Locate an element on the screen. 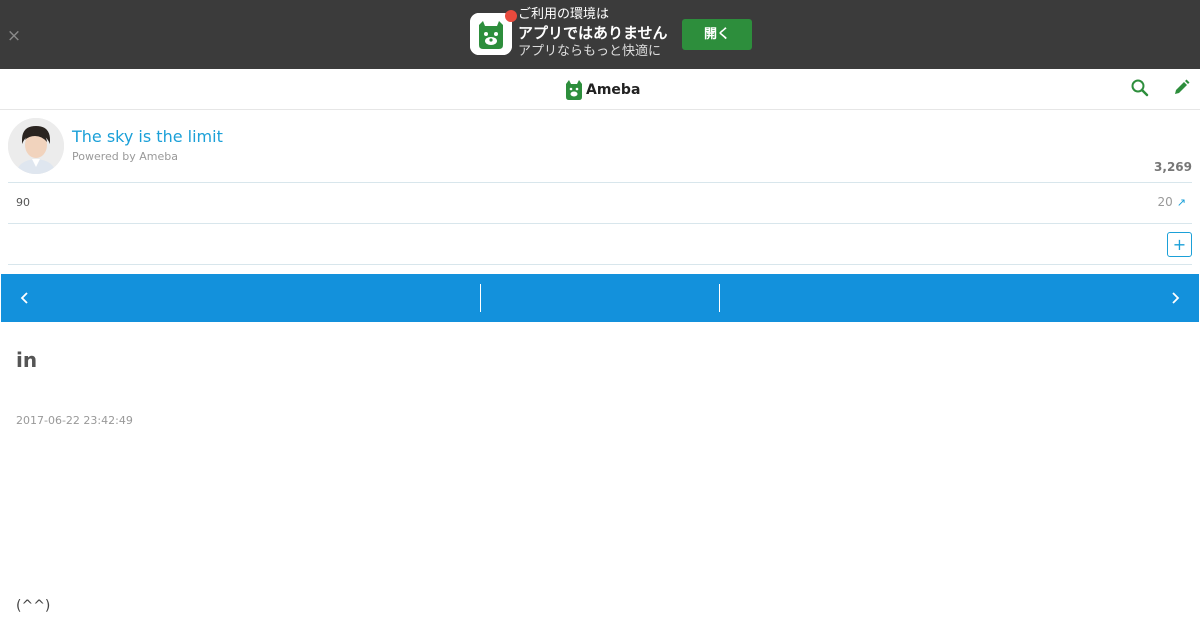  banner-close-icon: × is located at coordinates (14, 36).